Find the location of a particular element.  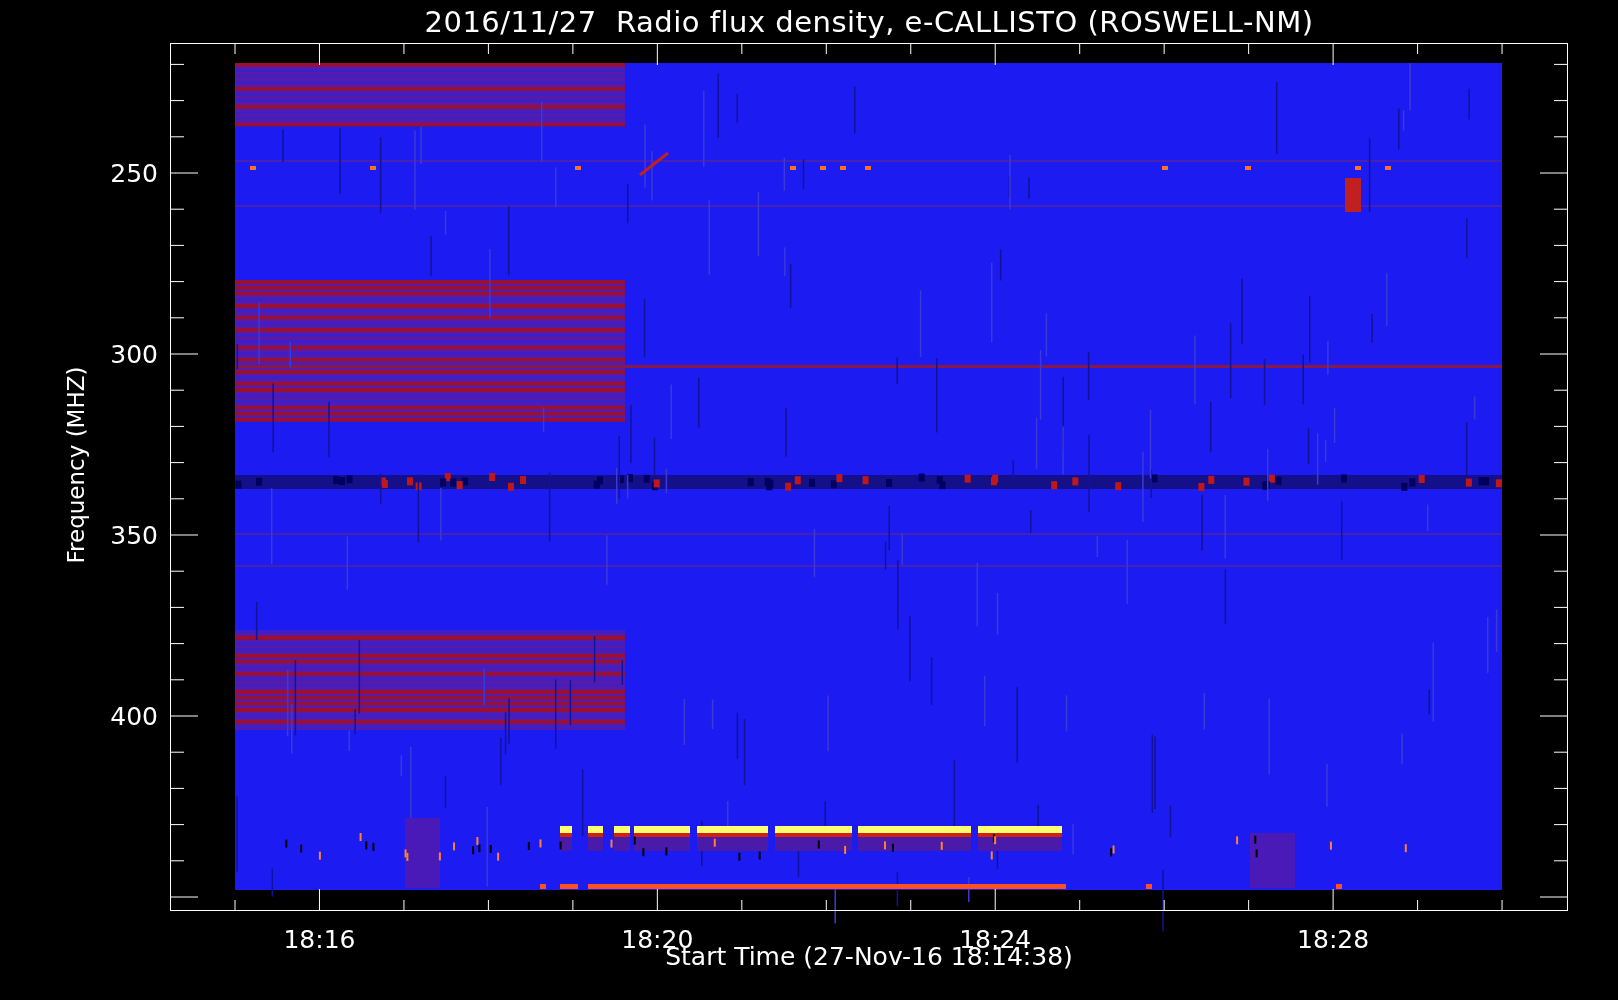

y-tick-label: 300 is located at coordinates (134, 354).